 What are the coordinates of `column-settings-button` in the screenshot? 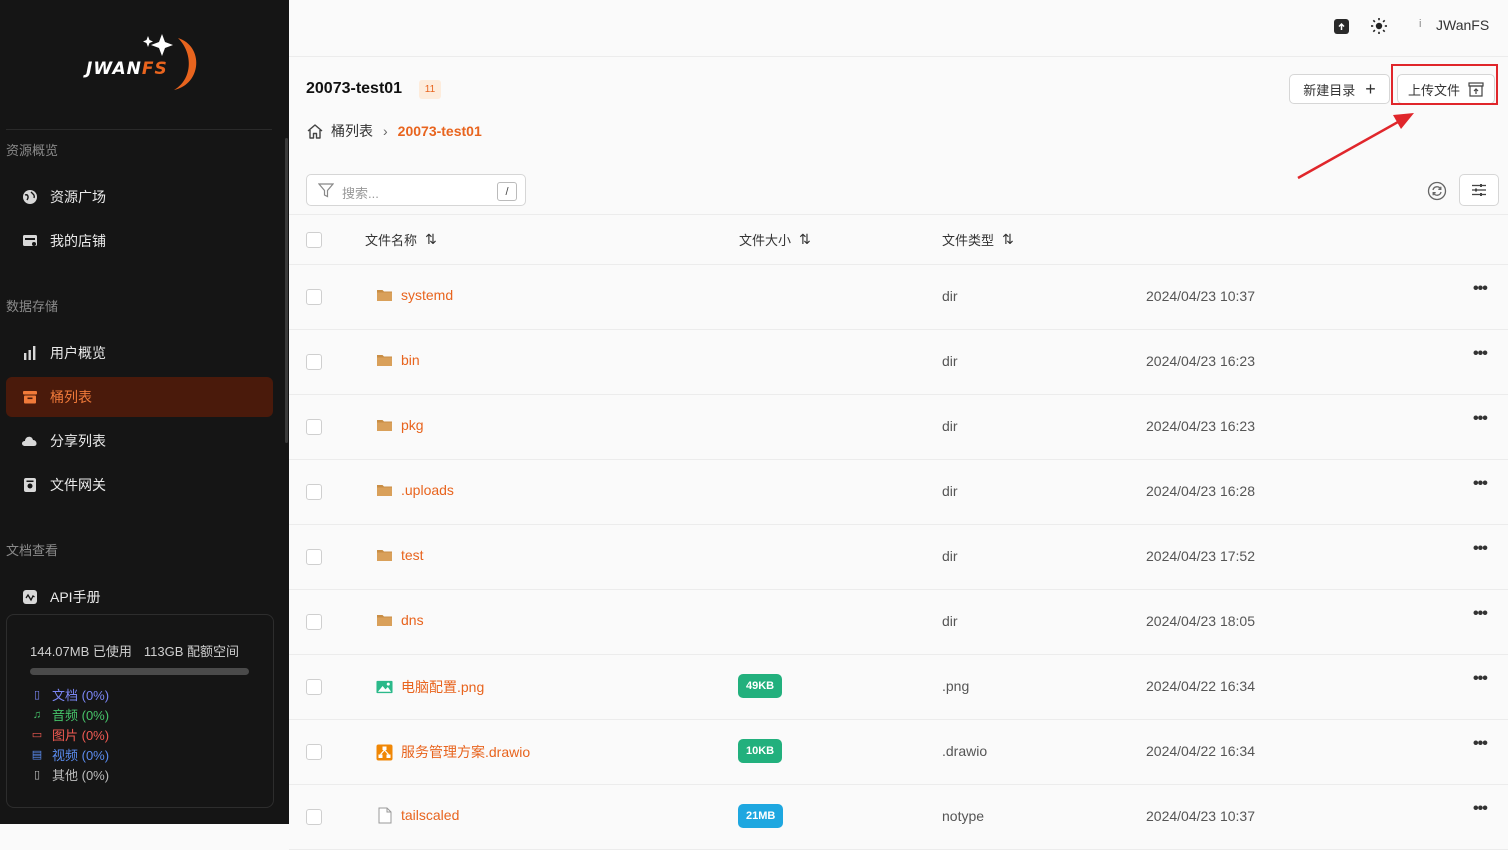 It's located at (1479, 190).